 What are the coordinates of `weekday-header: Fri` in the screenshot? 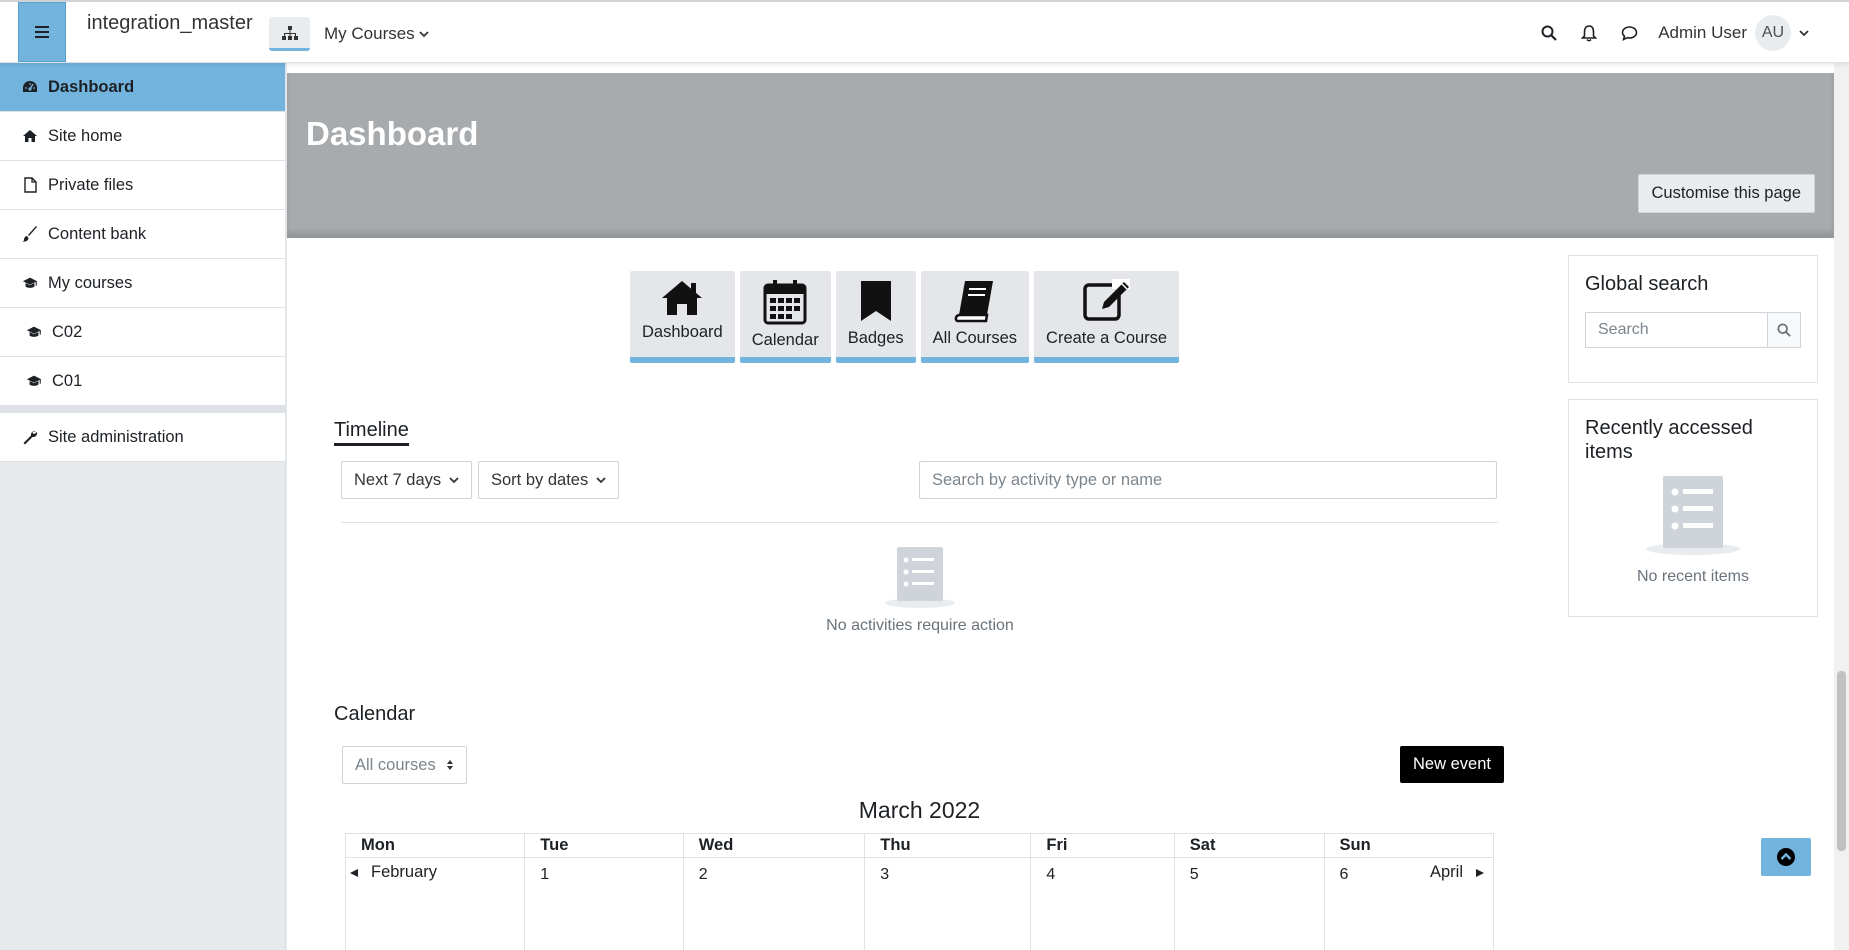 It's located at (1102, 845).